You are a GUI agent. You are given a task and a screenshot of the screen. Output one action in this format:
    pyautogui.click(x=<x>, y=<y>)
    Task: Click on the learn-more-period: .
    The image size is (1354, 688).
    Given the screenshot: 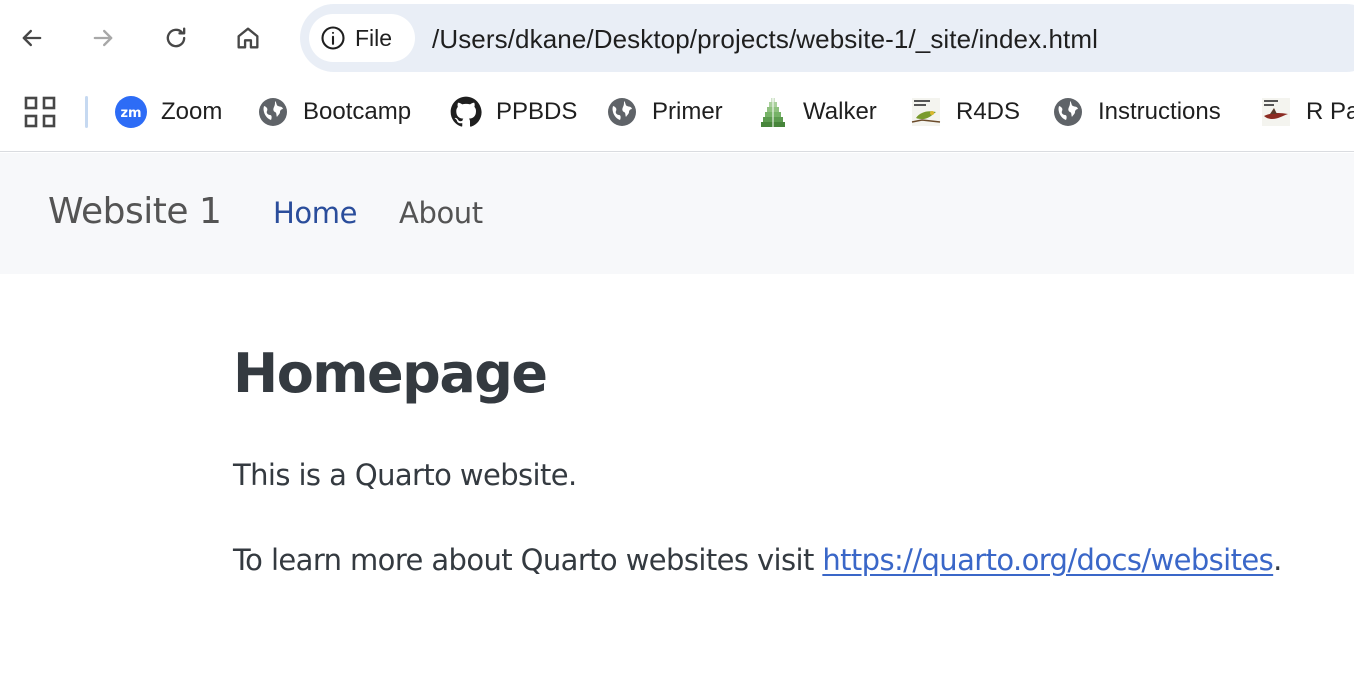 What is the action you would take?
    pyautogui.click(x=1277, y=560)
    